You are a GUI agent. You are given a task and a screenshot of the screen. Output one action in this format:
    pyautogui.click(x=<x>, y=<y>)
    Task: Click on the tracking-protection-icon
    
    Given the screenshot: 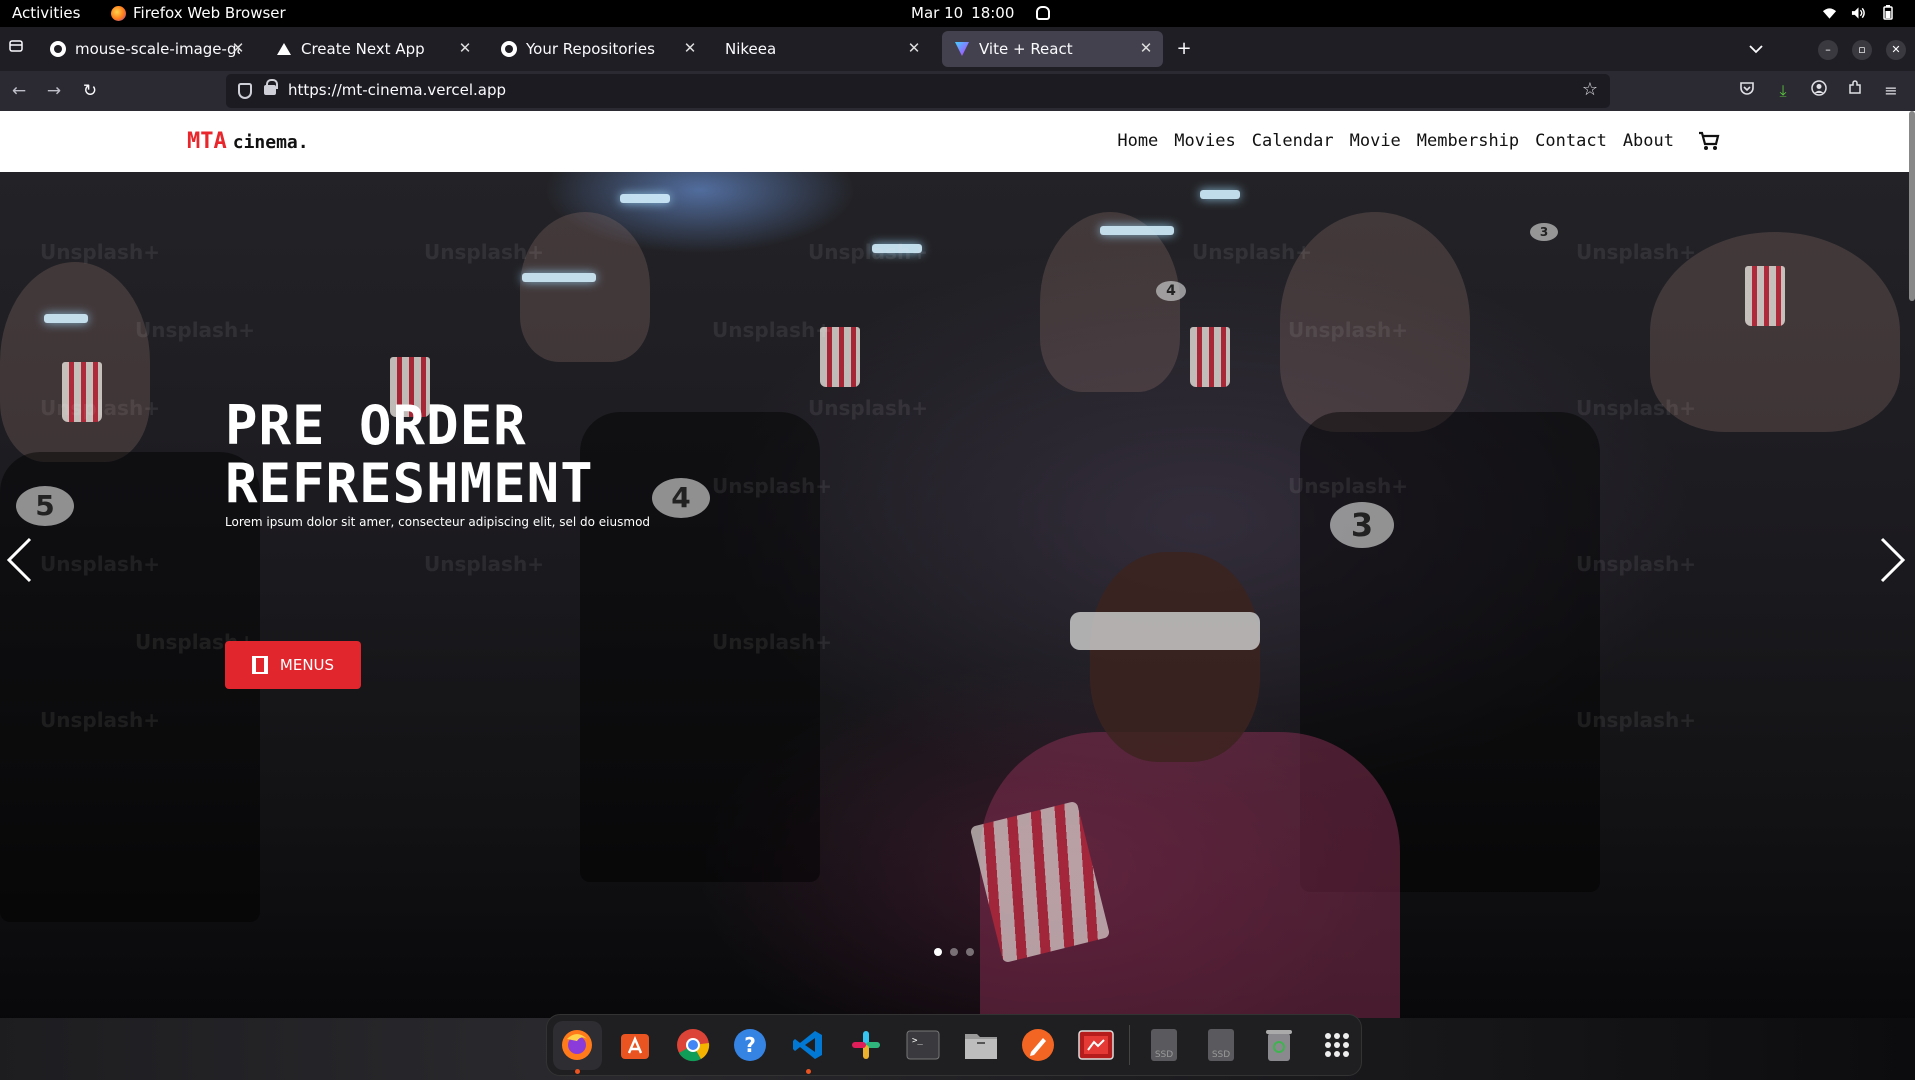 What is the action you would take?
    pyautogui.click(x=245, y=91)
    